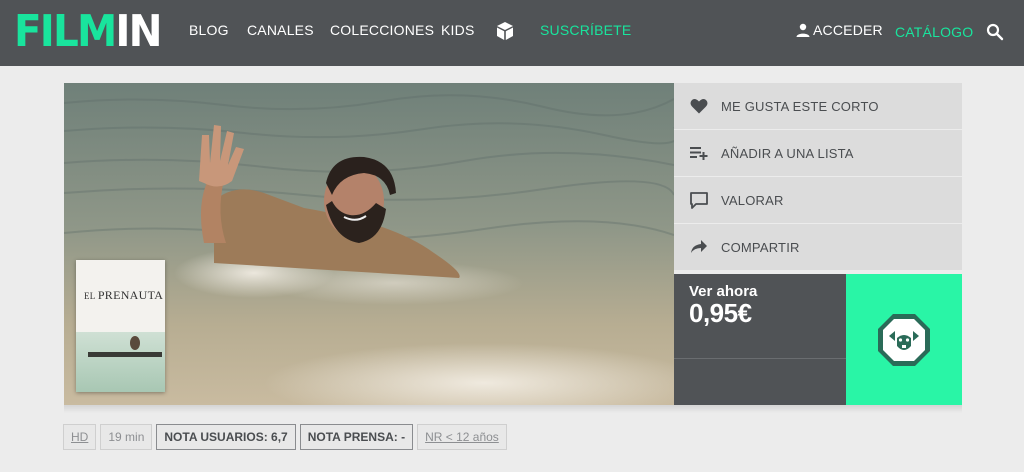  I want to click on user-icon, so click(803, 30).